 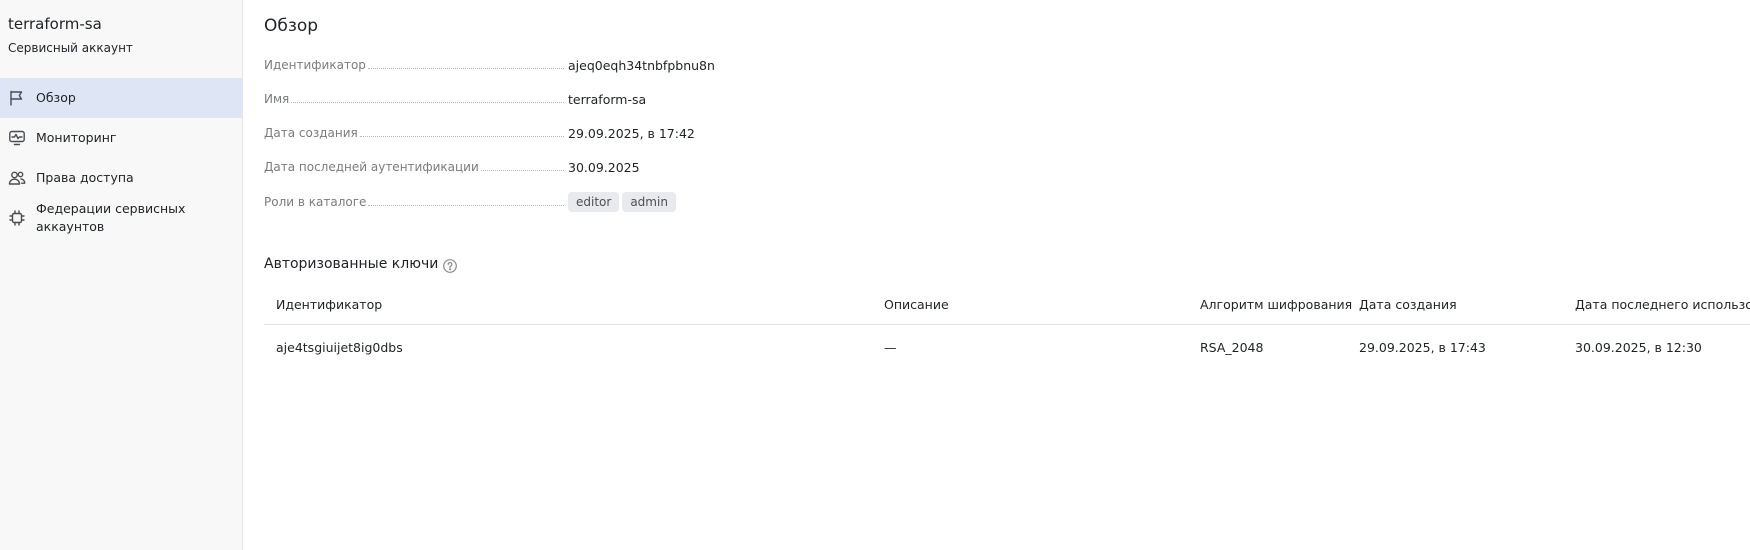 What do you see at coordinates (414, 133) in the screenshot?
I see `property-label: Дата создания` at bounding box center [414, 133].